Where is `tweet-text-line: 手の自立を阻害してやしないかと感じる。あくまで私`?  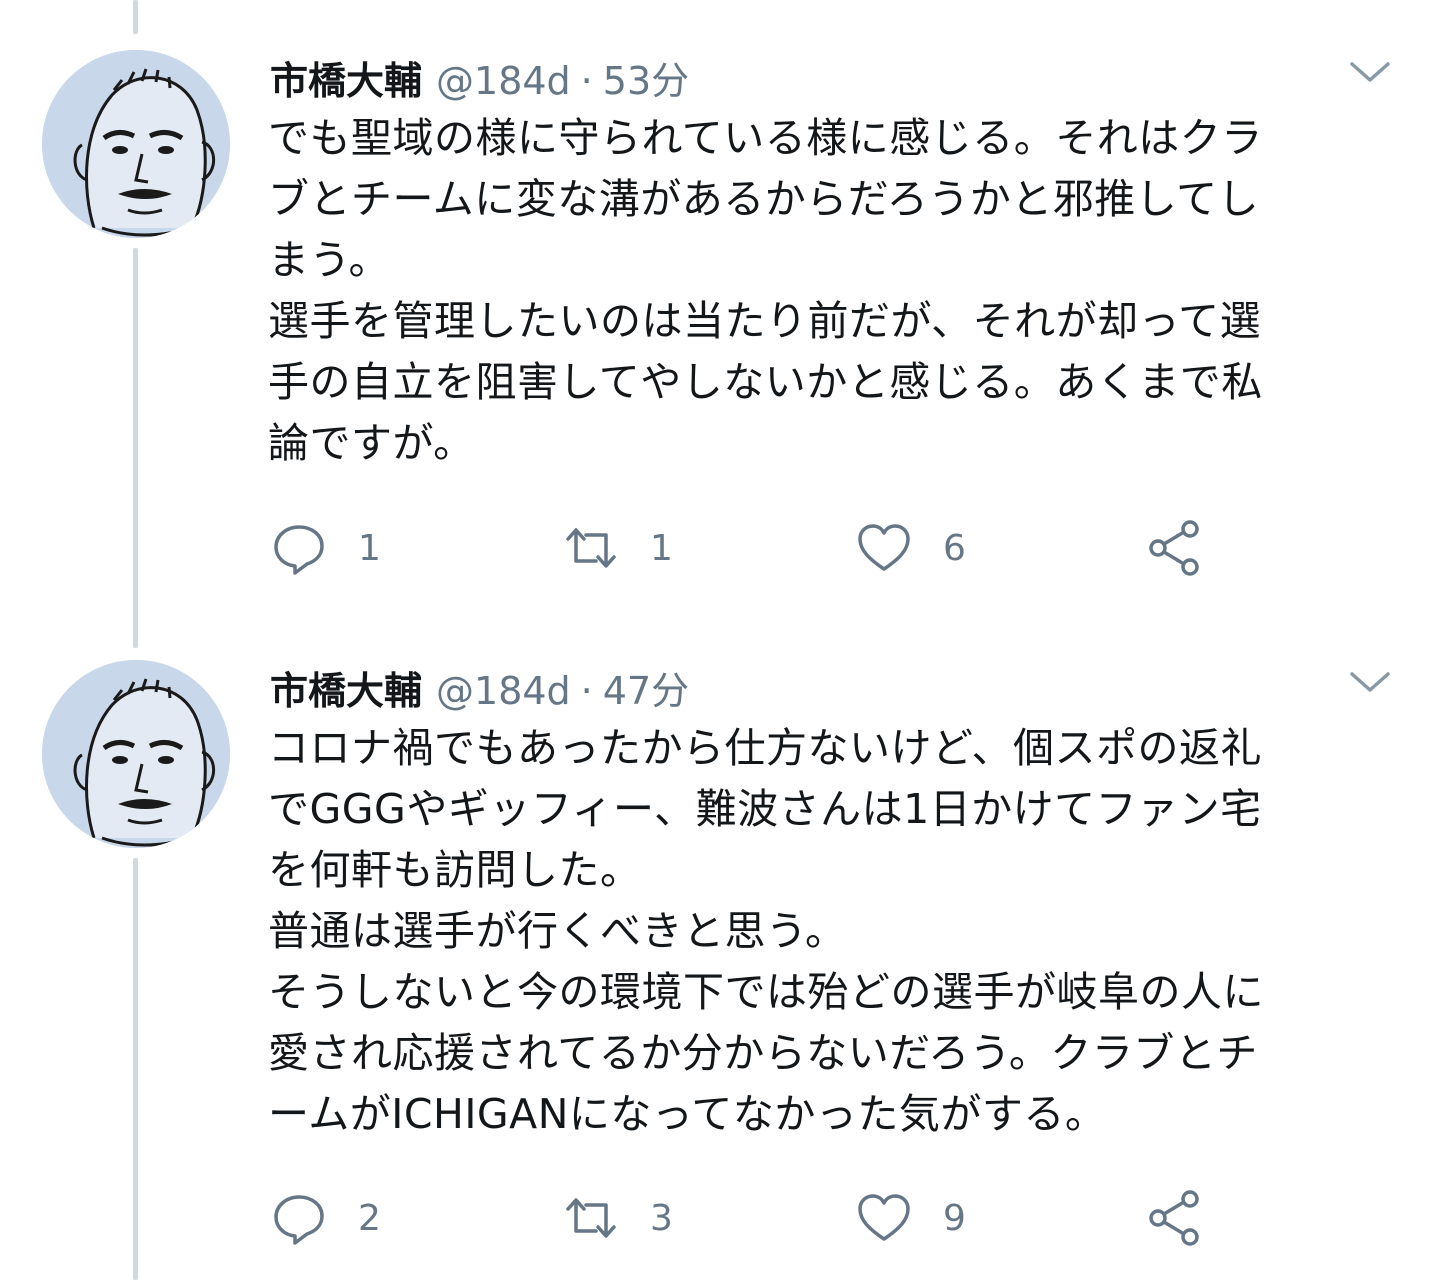
tweet-text-line: 手の自立を阻害してやしないかと感じる。あくまで私 is located at coordinates (765, 382).